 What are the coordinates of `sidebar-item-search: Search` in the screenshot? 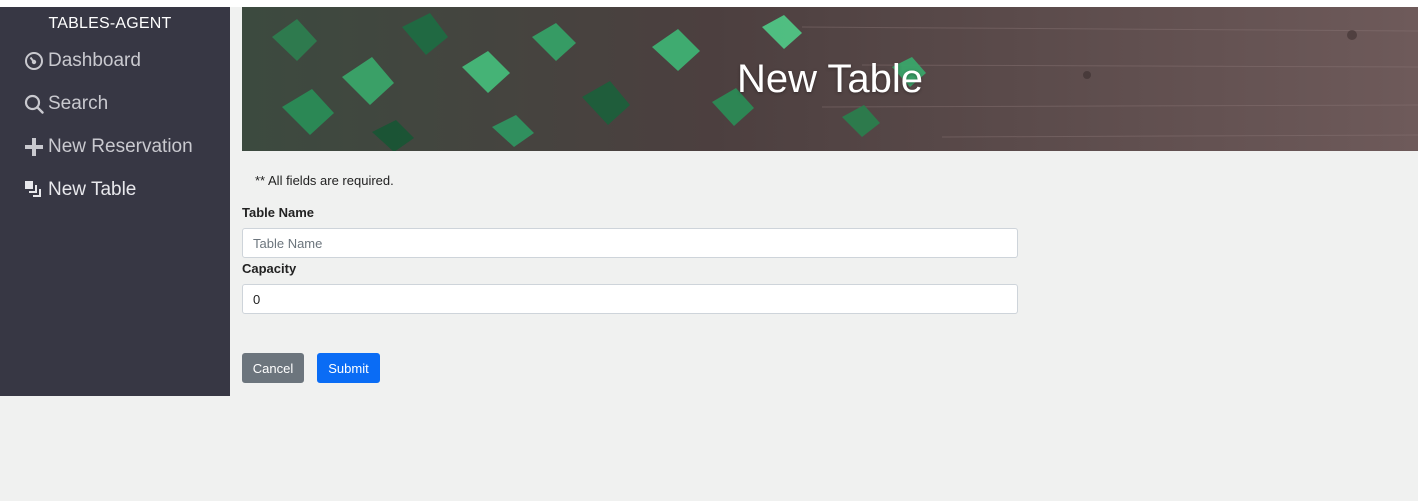 It's located at (66, 104).